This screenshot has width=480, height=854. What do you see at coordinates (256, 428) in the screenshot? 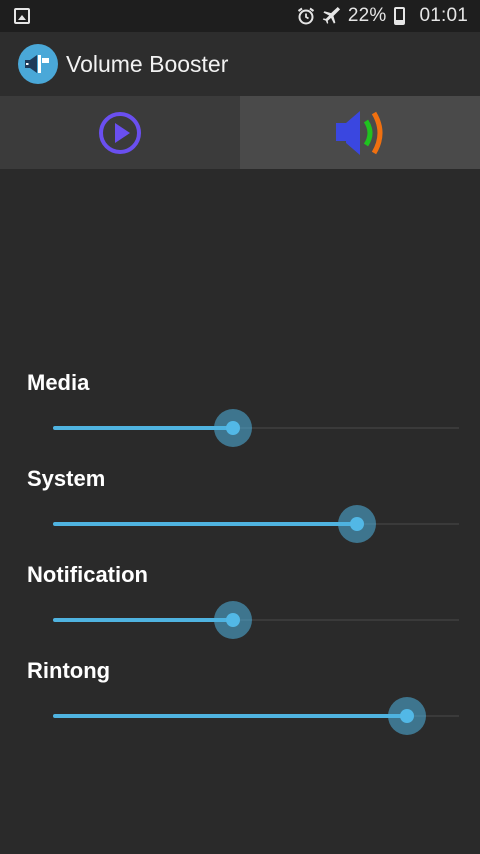
I see `slider-media` at bounding box center [256, 428].